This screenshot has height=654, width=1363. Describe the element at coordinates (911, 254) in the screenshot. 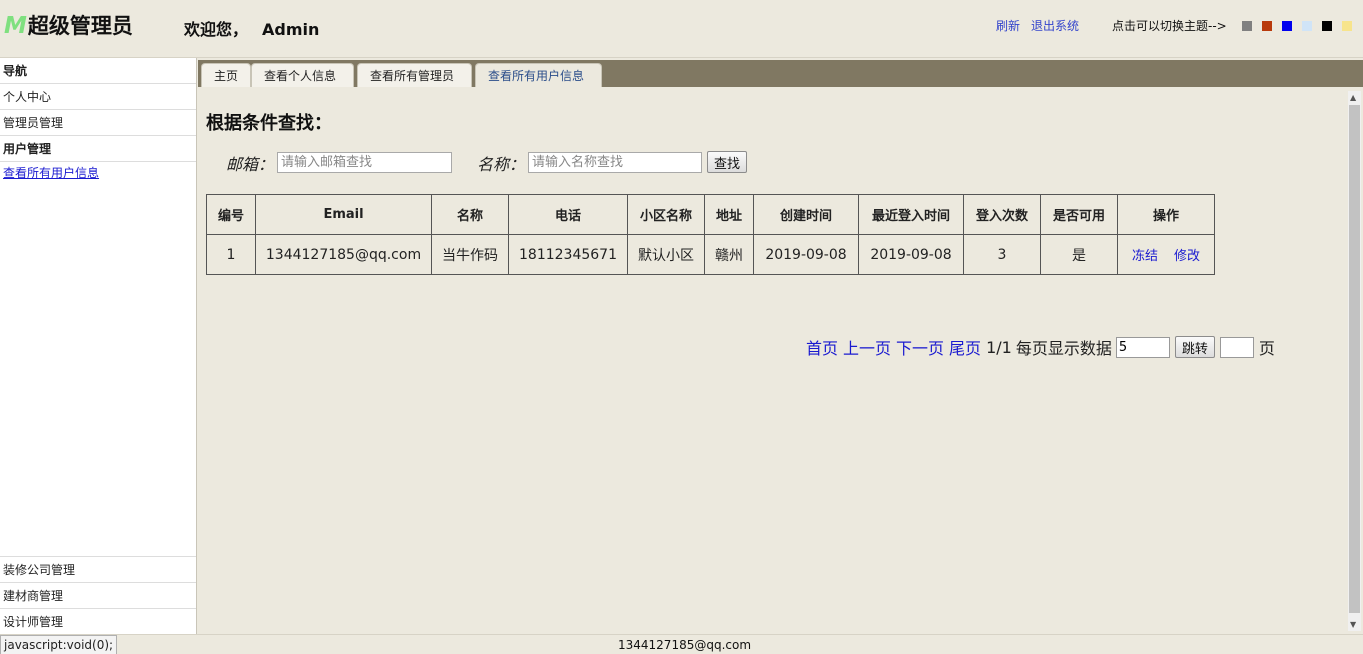

I see `cell-last-login: 2019-09-08` at that location.